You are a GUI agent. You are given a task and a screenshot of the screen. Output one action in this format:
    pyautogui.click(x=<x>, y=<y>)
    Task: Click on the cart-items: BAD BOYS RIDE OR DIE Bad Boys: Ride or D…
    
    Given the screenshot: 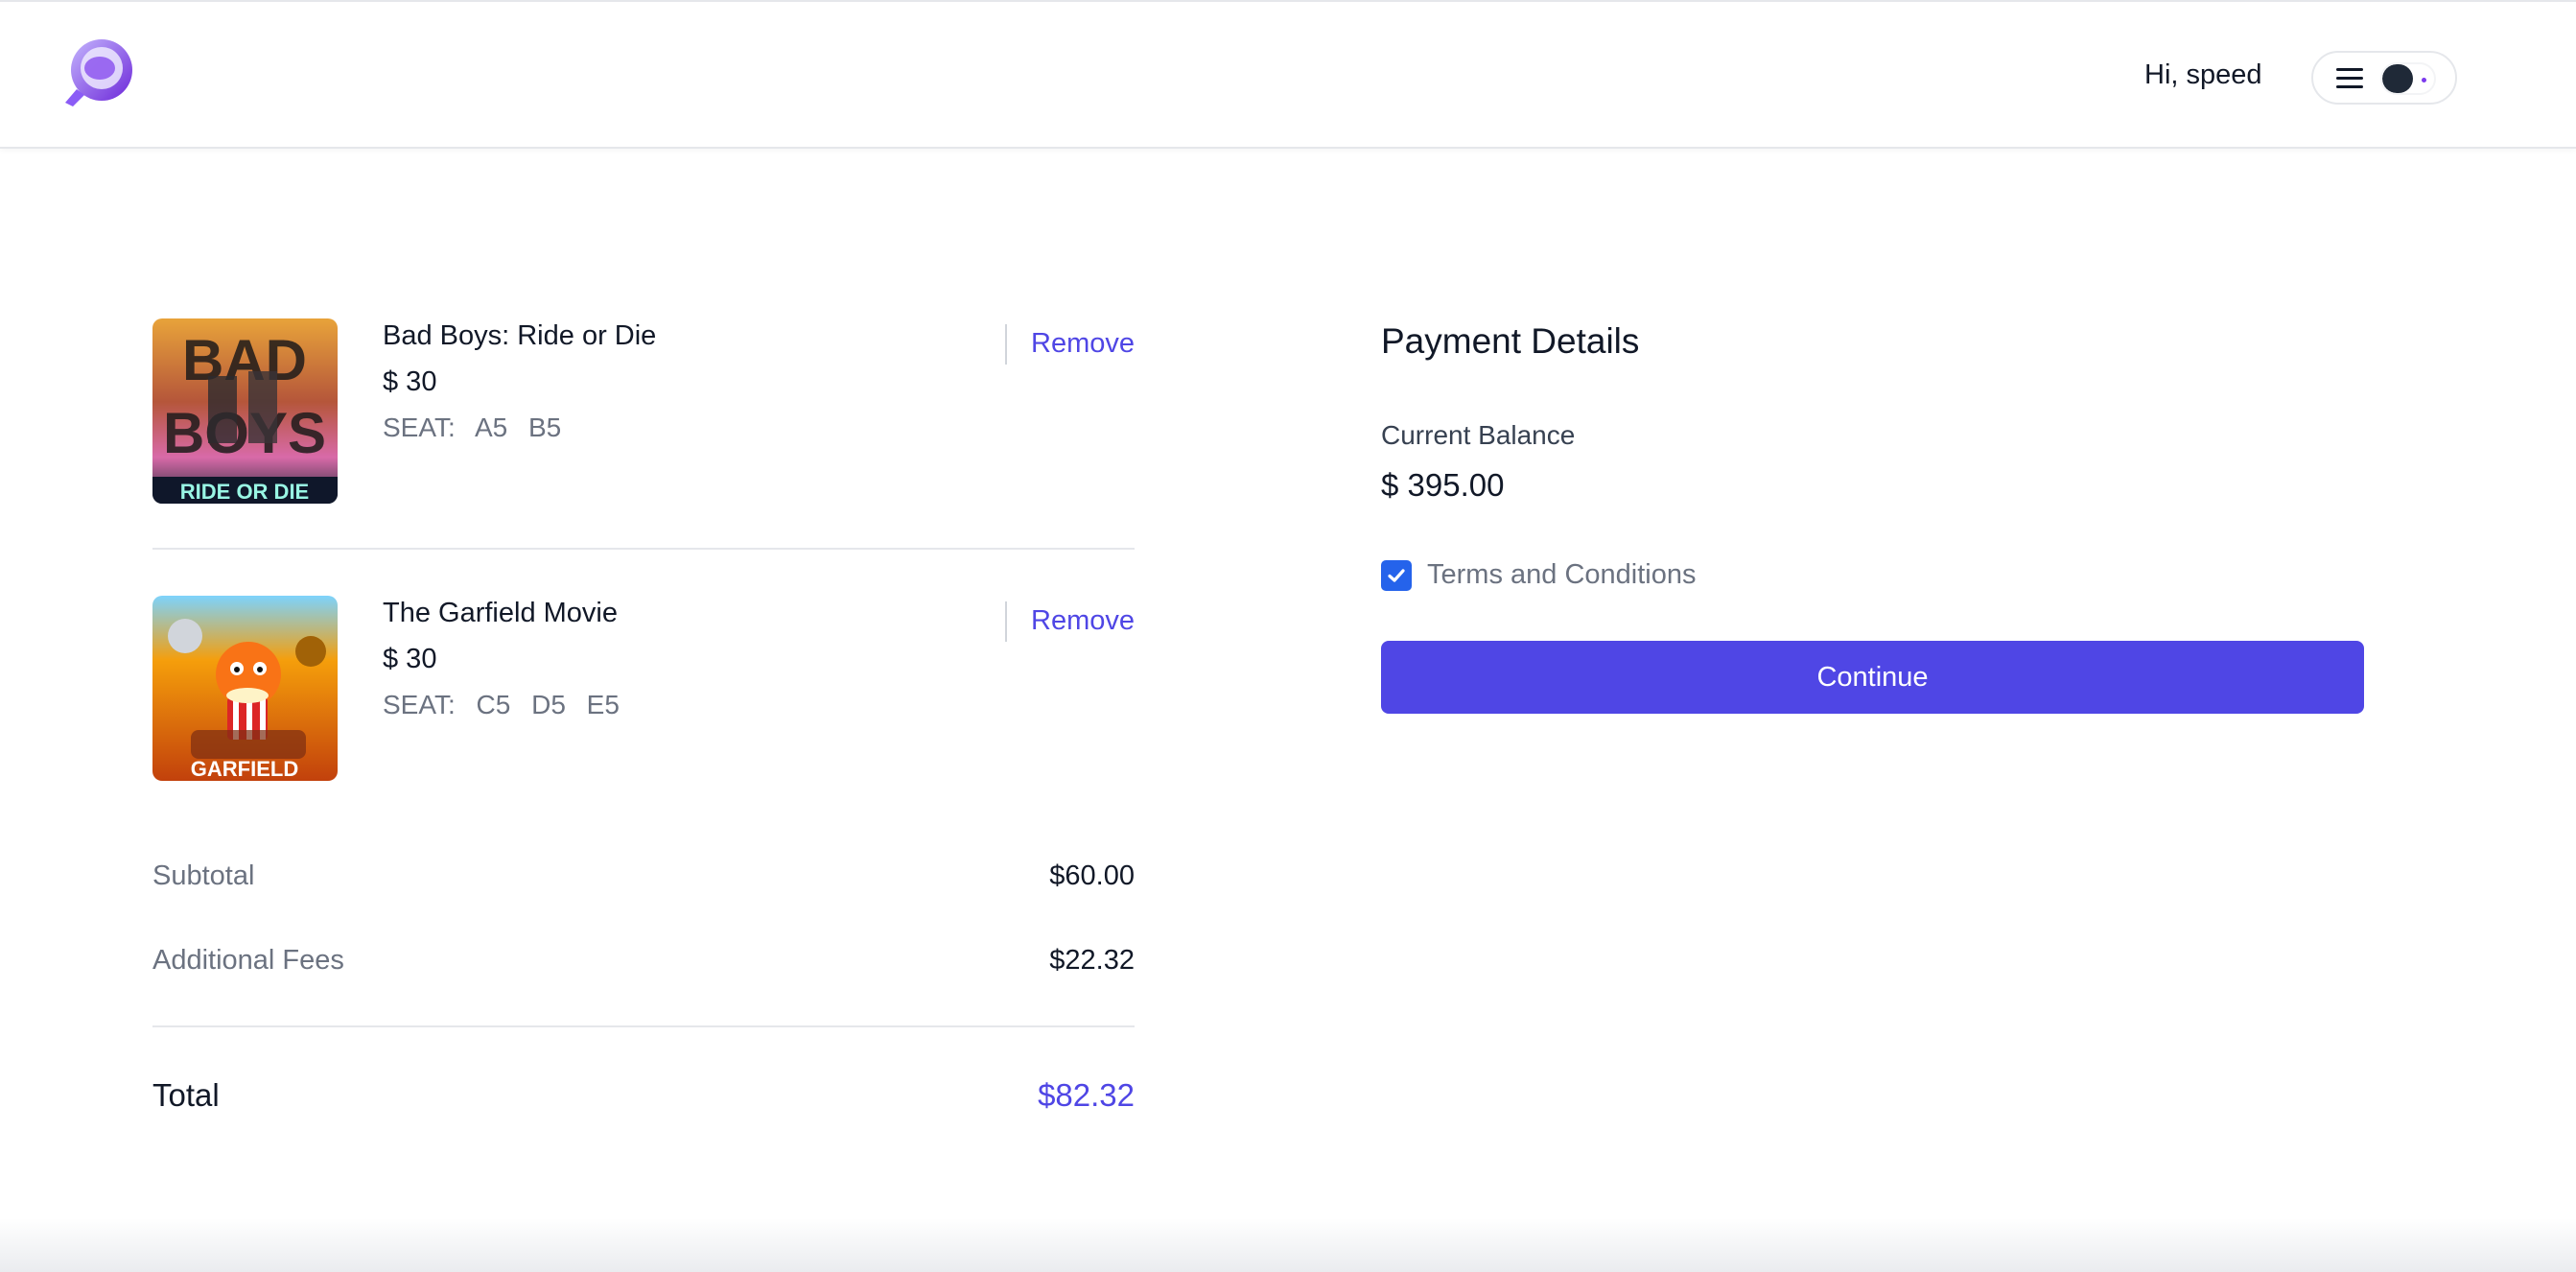 What is the action you would take?
    pyautogui.click(x=643, y=549)
    